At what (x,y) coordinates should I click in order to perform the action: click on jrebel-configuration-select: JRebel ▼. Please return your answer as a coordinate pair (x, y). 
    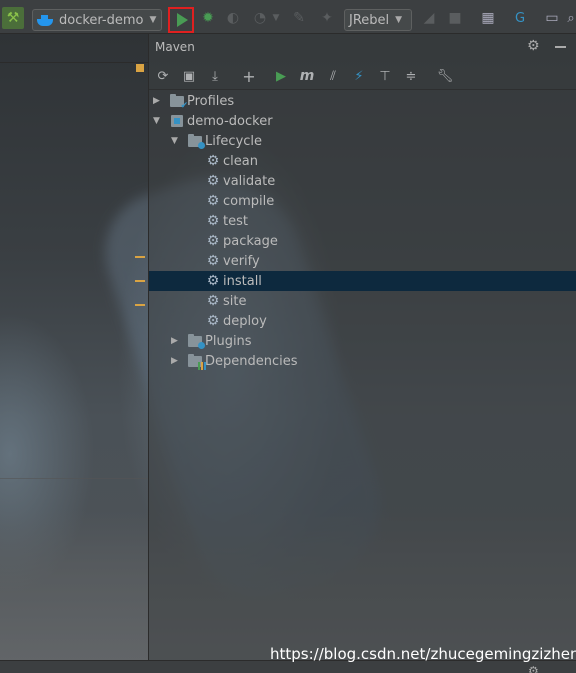
    Looking at the image, I should click on (378, 20).